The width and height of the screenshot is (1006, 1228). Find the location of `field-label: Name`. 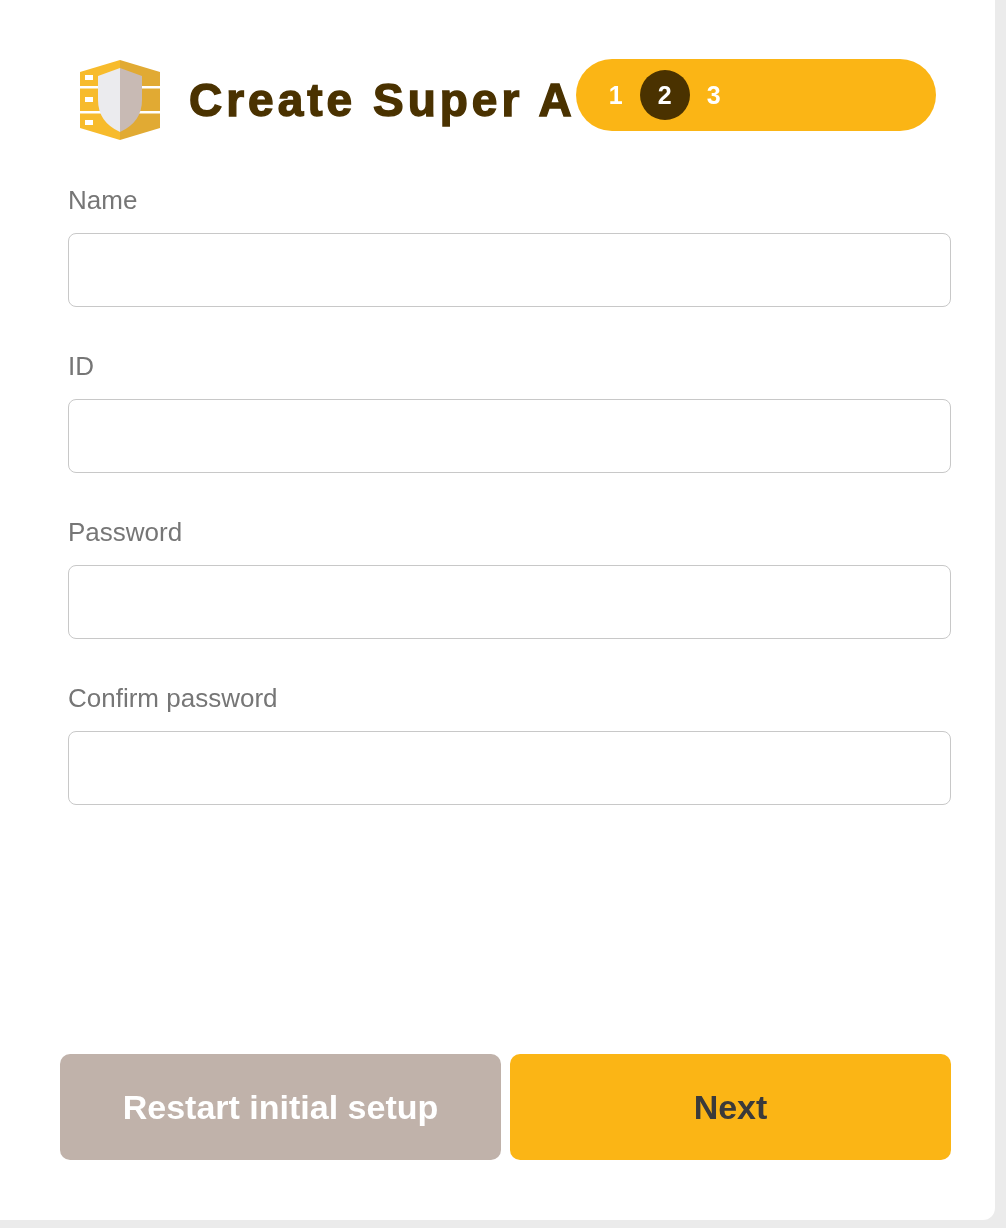

field-label: Name is located at coordinates (103, 200).